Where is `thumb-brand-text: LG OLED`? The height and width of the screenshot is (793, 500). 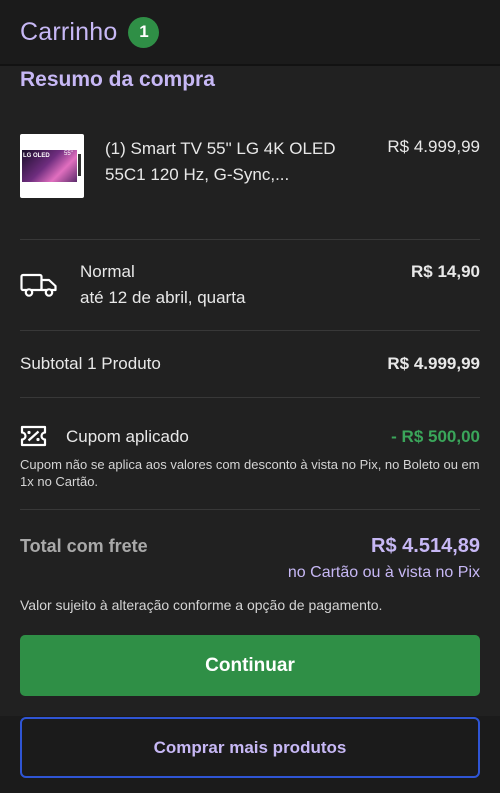 thumb-brand-text: LG OLED is located at coordinates (36, 156).